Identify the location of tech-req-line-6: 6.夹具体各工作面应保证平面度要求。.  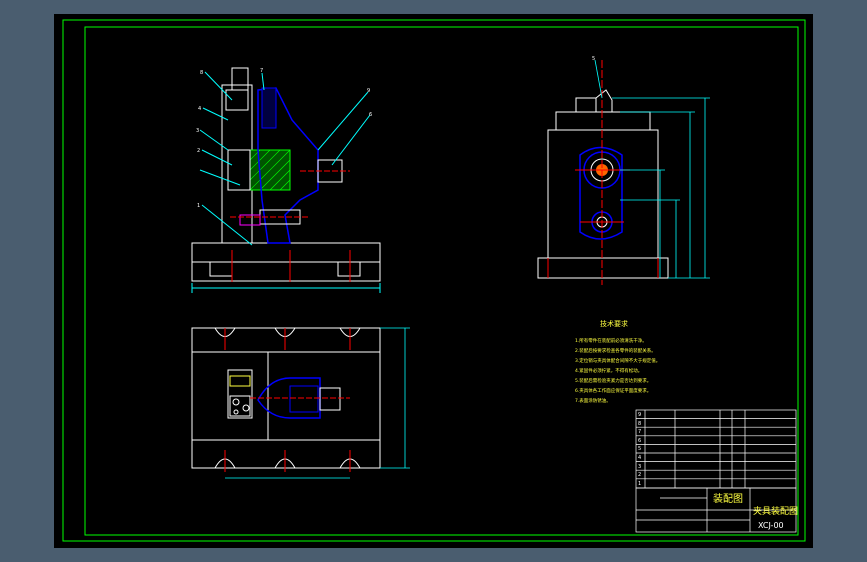
(613, 390).